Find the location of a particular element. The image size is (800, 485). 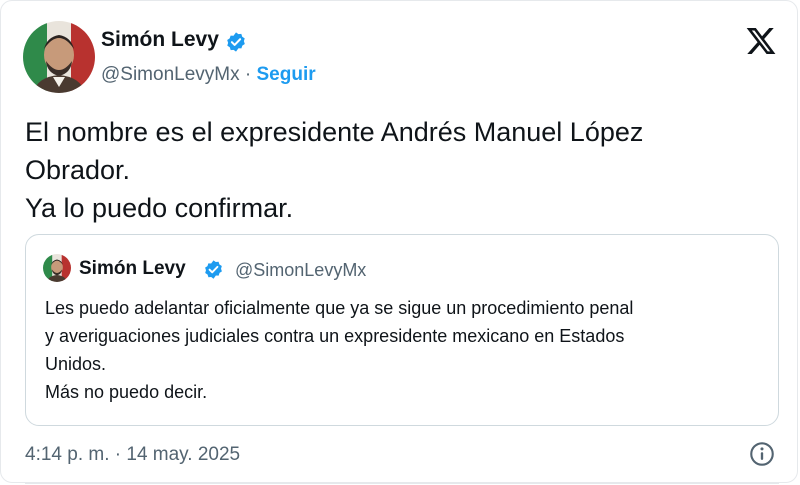

author-handle-line: @SimonLevyMx · Seguir is located at coordinates (208, 75).